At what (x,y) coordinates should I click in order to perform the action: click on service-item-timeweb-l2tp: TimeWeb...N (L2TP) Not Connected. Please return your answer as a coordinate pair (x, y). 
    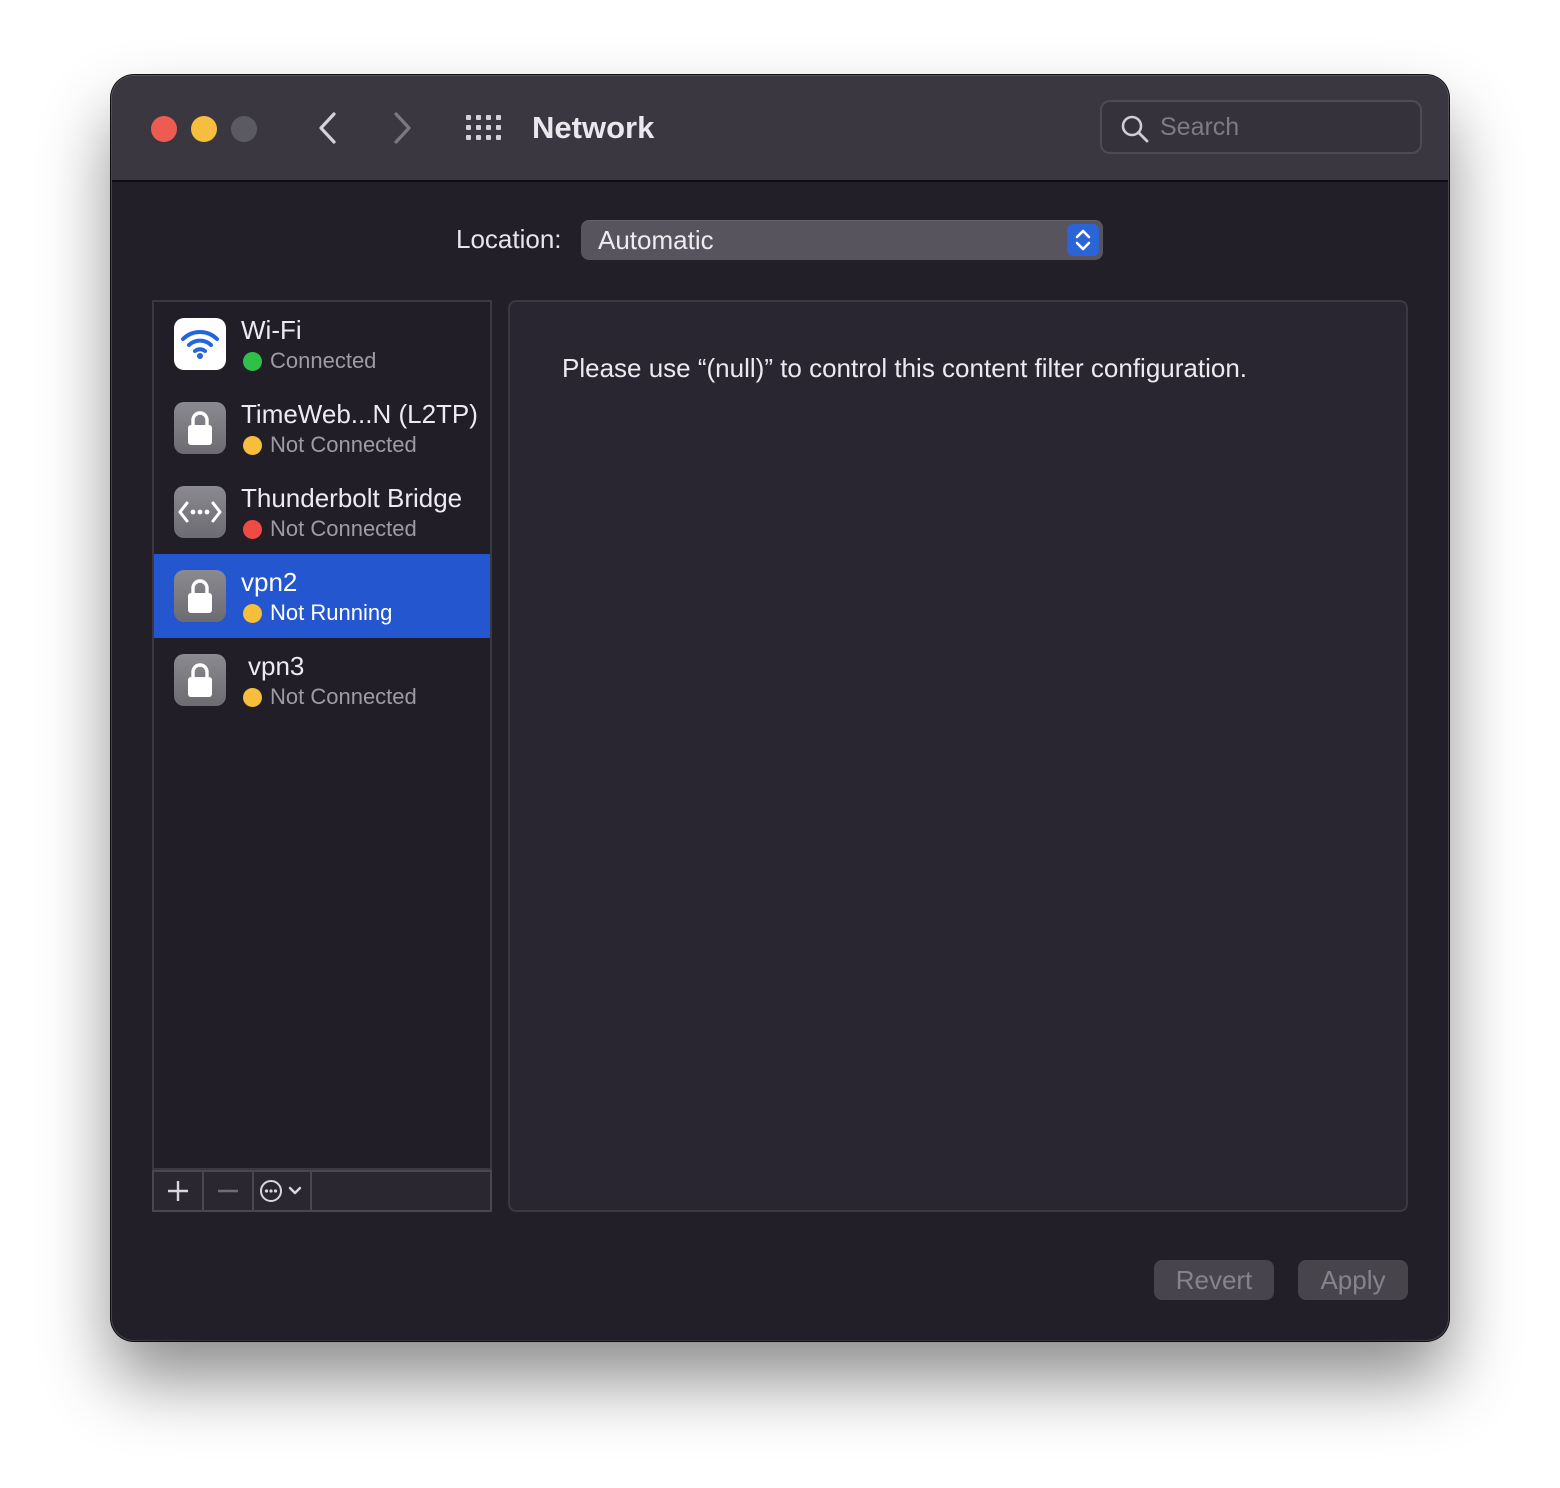
    Looking at the image, I should click on (322, 428).